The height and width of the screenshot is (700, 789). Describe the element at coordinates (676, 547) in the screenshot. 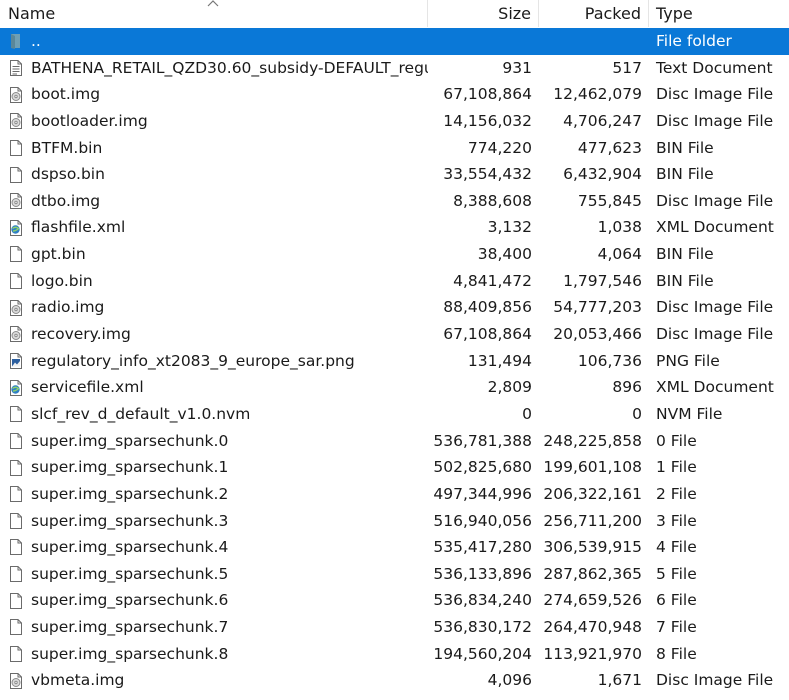

I see `file-type: 4 File` at that location.